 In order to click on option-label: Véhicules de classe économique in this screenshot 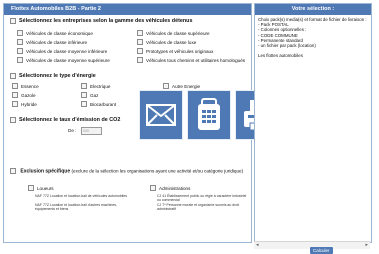, I will do `click(59, 33)`.